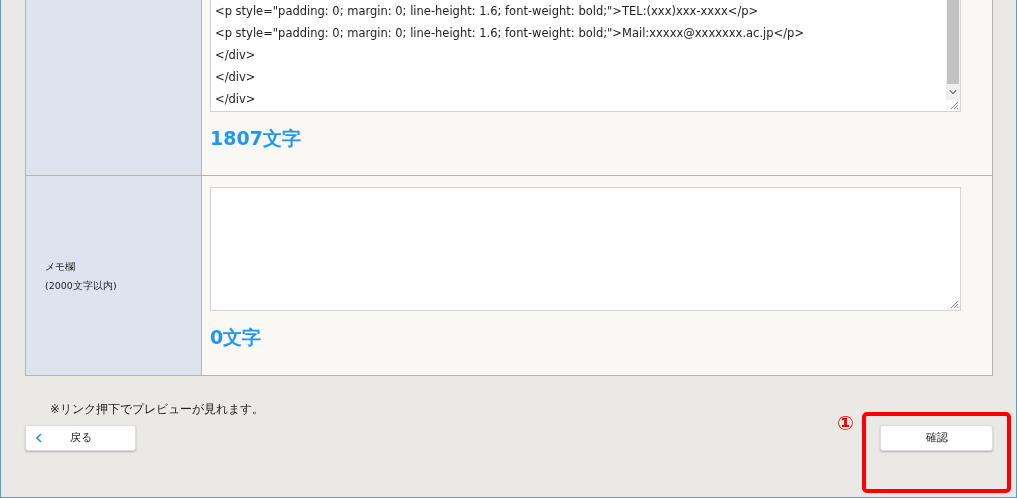 Image resolution: width=1017 pixels, height=498 pixels. What do you see at coordinates (157, 409) in the screenshot?
I see `preview-note: ※リンク押下でプレビューが見れます。` at bounding box center [157, 409].